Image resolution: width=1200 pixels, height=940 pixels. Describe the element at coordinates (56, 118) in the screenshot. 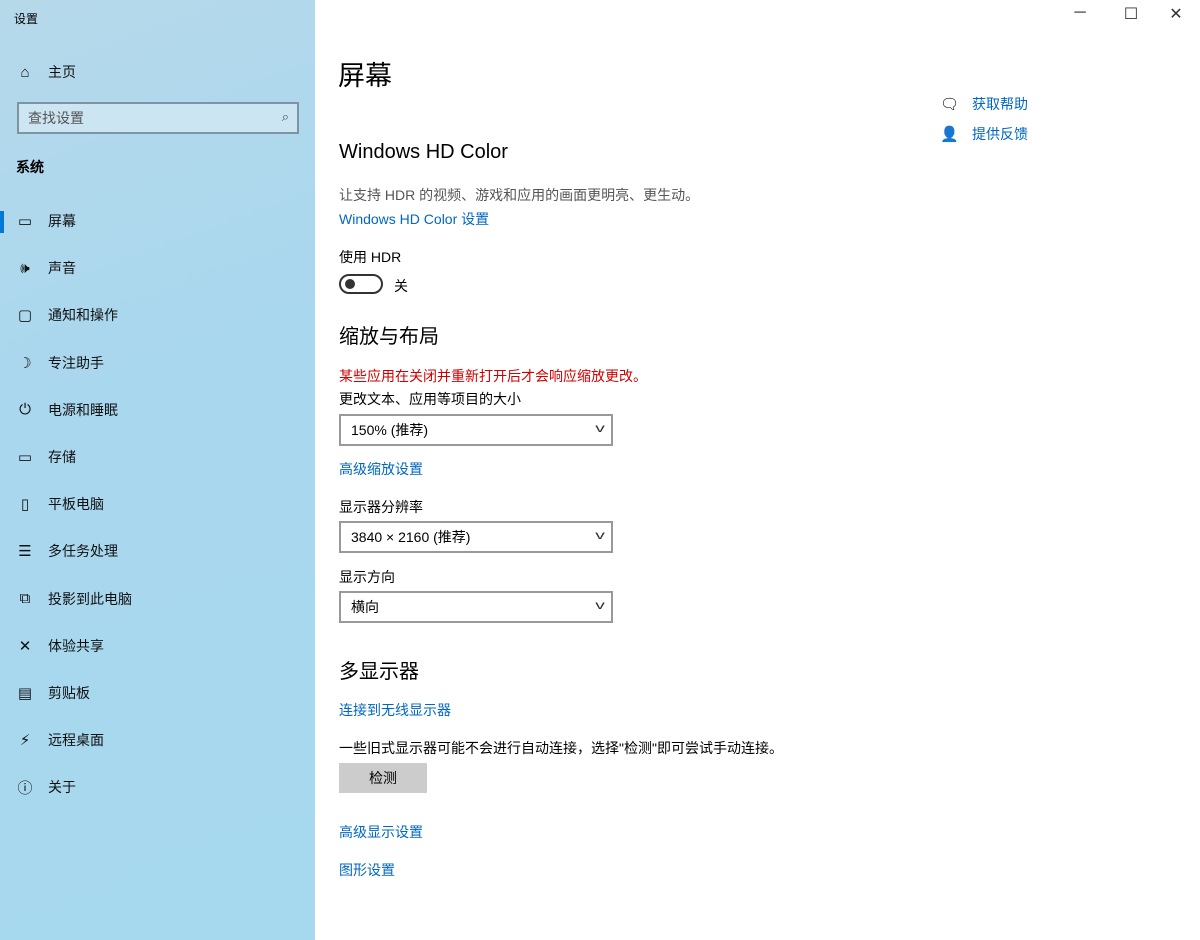

I see `search-placeholder: 查找设置` at that location.